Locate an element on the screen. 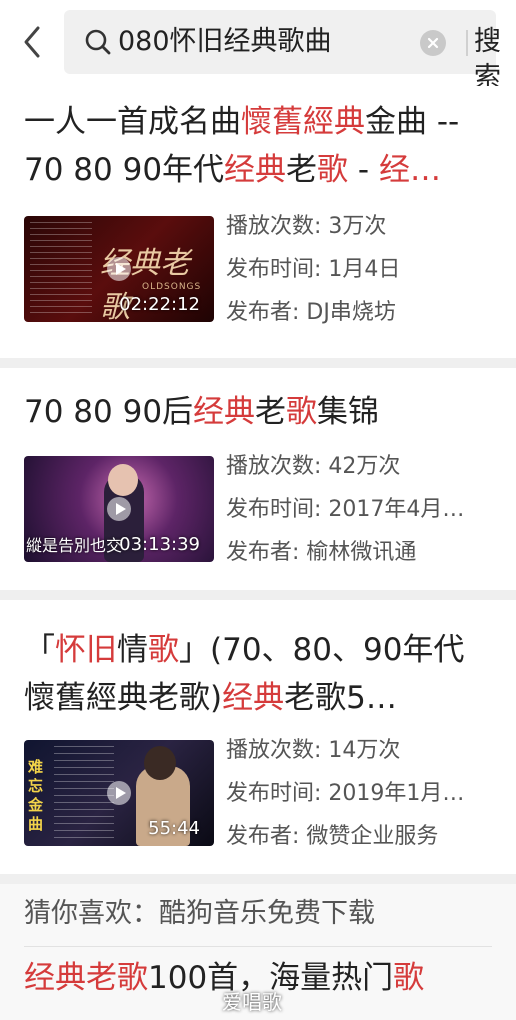 Image resolution: width=516 pixels, height=1020 pixels. publisher: 发布者: 榆林微讯通 is located at coordinates (321, 552).